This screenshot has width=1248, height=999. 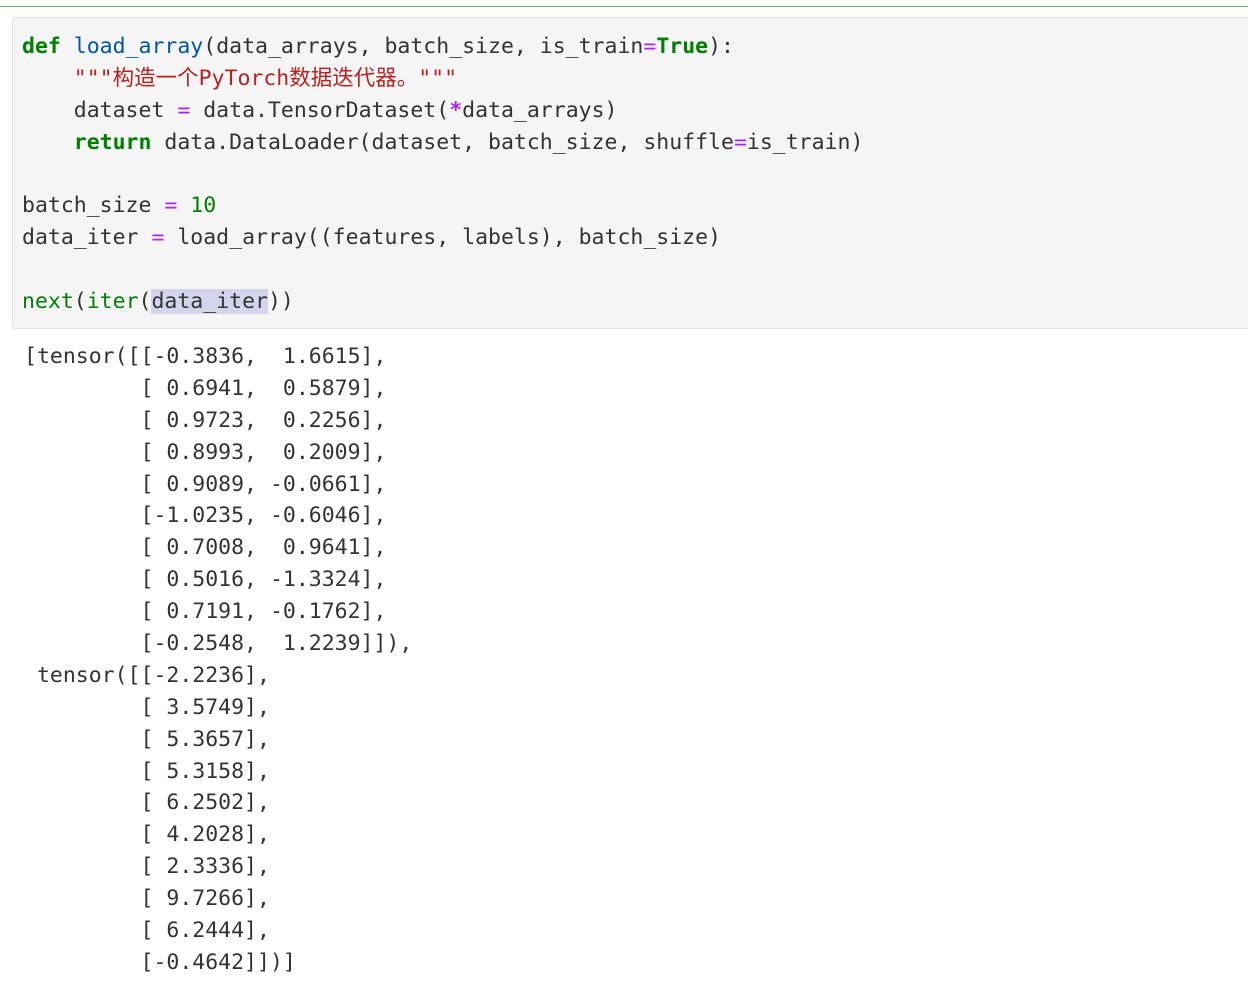 What do you see at coordinates (205, 612) in the screenshot?
I see `output-line: [ 0.7191, -0.1762],` at bounding box center [205, 612].